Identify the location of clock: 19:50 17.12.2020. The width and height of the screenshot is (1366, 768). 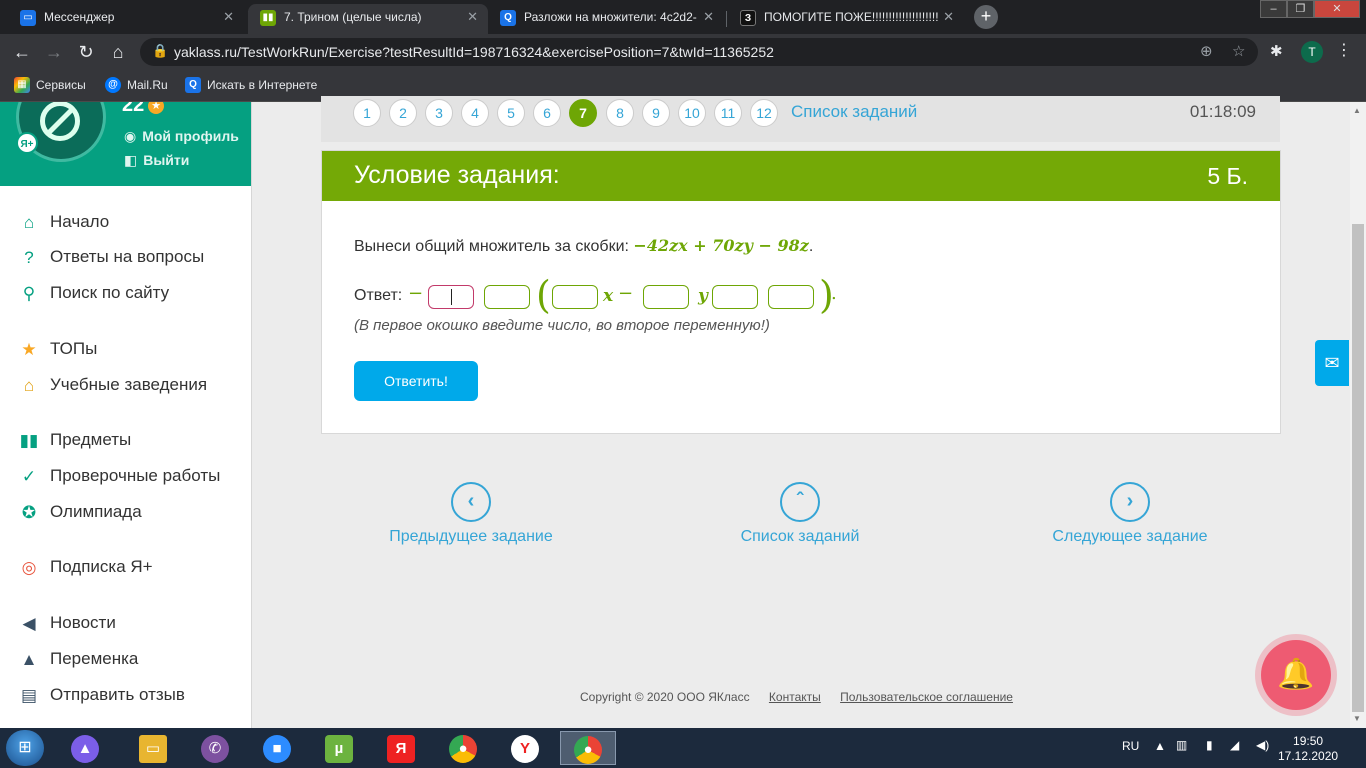
(1308, 749).